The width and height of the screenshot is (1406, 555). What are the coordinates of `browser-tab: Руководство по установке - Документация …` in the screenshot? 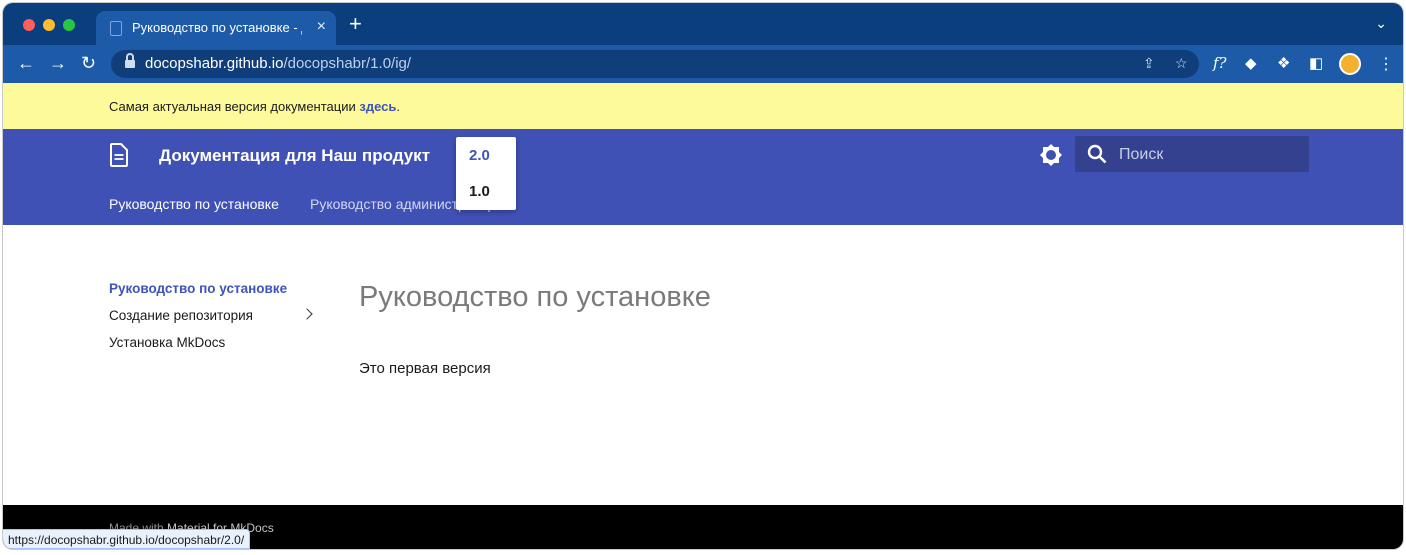 It's located at (216, 28).